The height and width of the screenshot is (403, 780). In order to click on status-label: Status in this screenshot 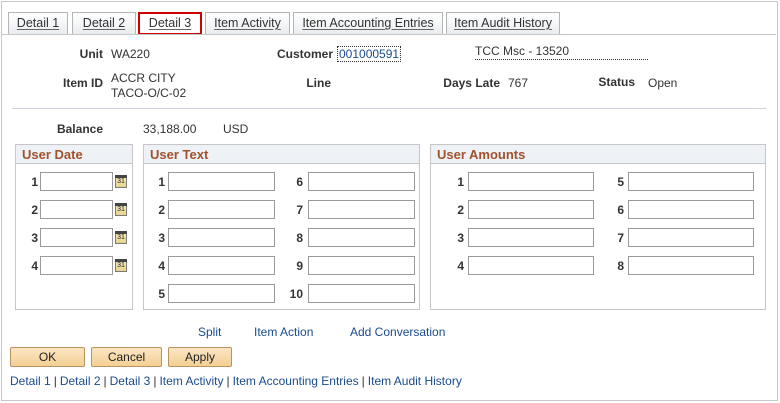, I will do `click(616, 82)`.